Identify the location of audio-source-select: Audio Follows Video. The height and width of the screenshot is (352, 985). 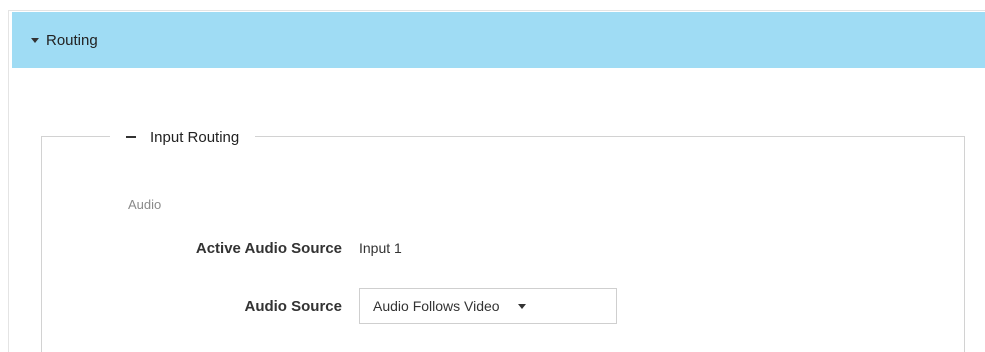
(488, 306).